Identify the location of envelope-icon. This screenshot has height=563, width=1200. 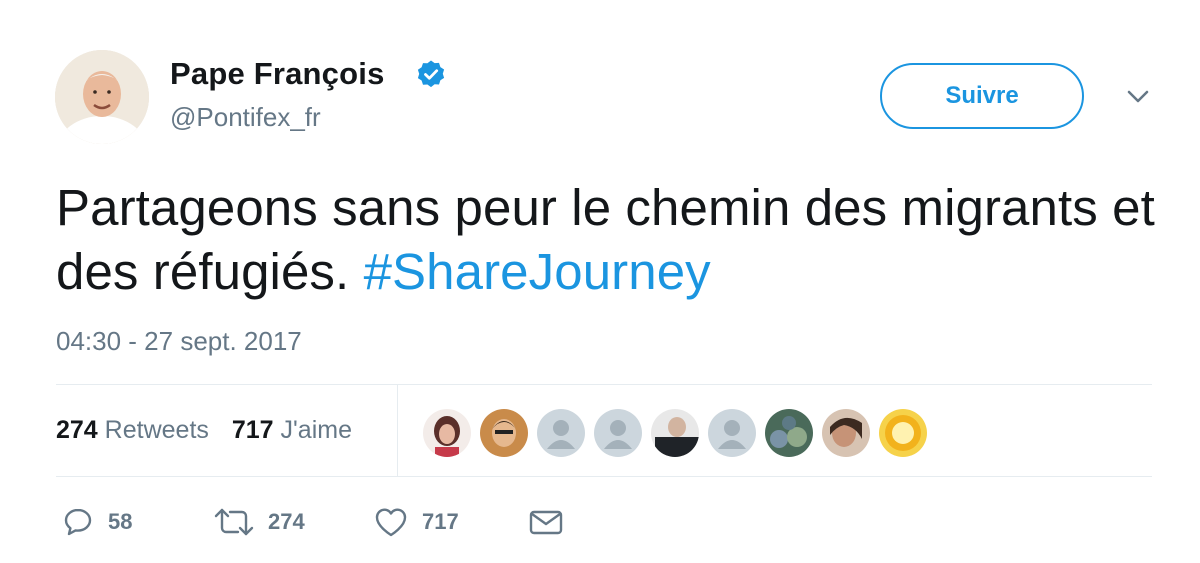
(546, 522).